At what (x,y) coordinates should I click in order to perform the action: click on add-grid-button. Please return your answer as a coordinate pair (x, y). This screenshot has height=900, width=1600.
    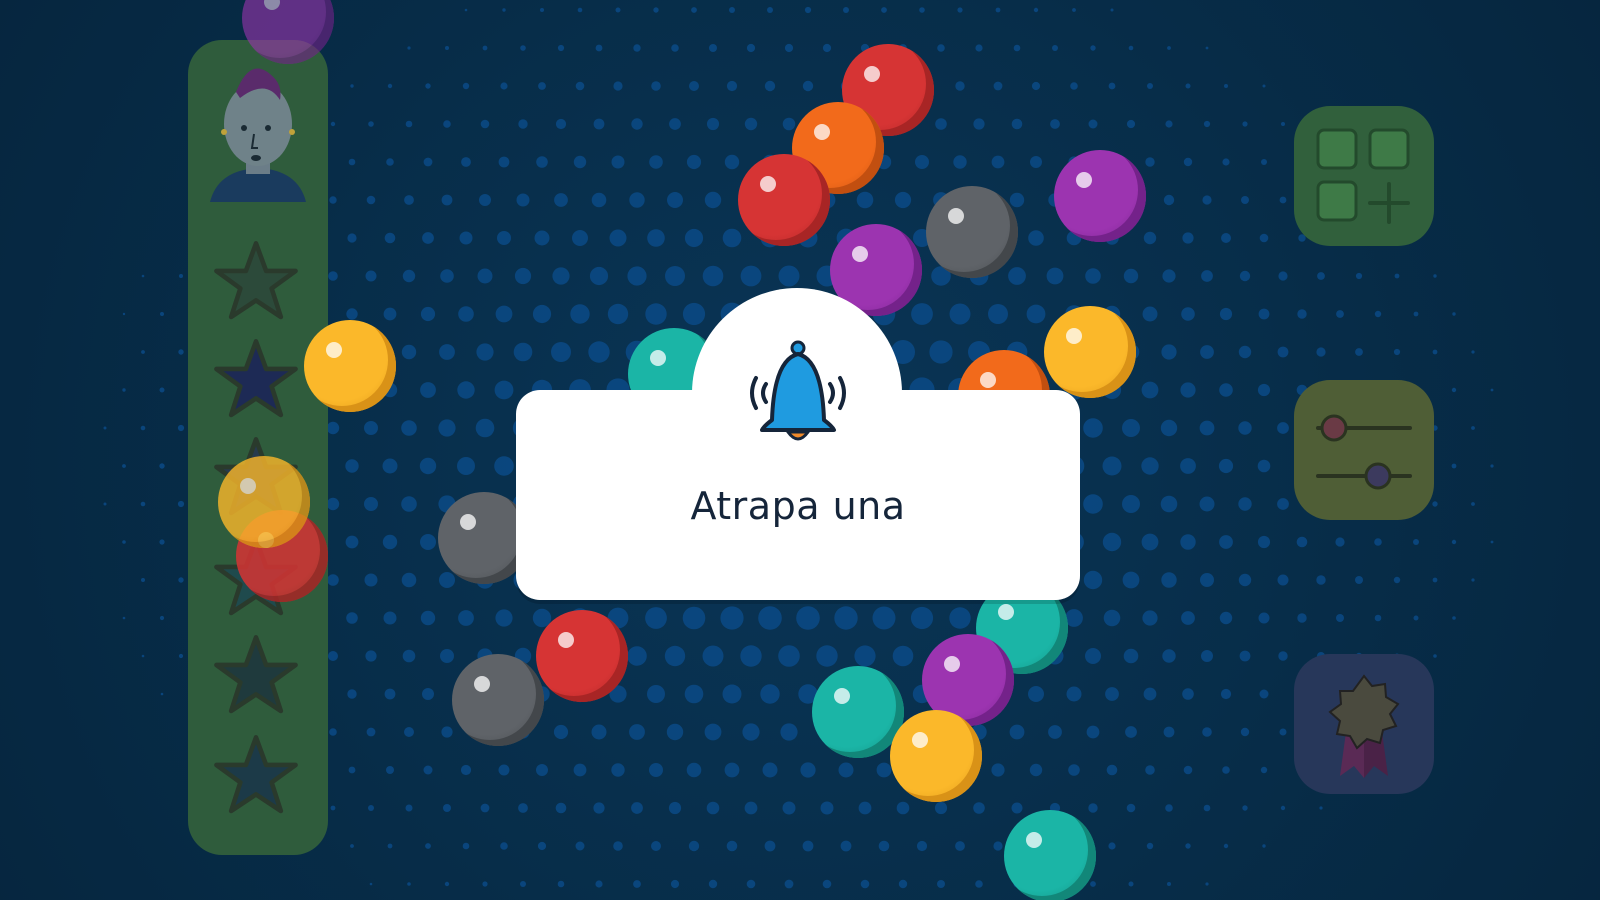
    Looking at the image, I should click on (1364, 176).